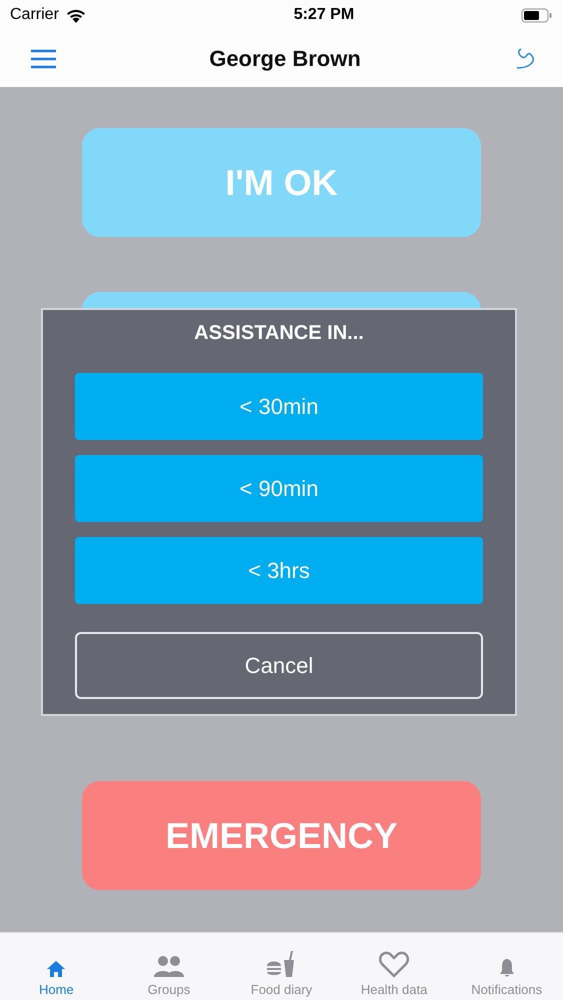  I want to click on header-title: George Brown, so click(285, 59).